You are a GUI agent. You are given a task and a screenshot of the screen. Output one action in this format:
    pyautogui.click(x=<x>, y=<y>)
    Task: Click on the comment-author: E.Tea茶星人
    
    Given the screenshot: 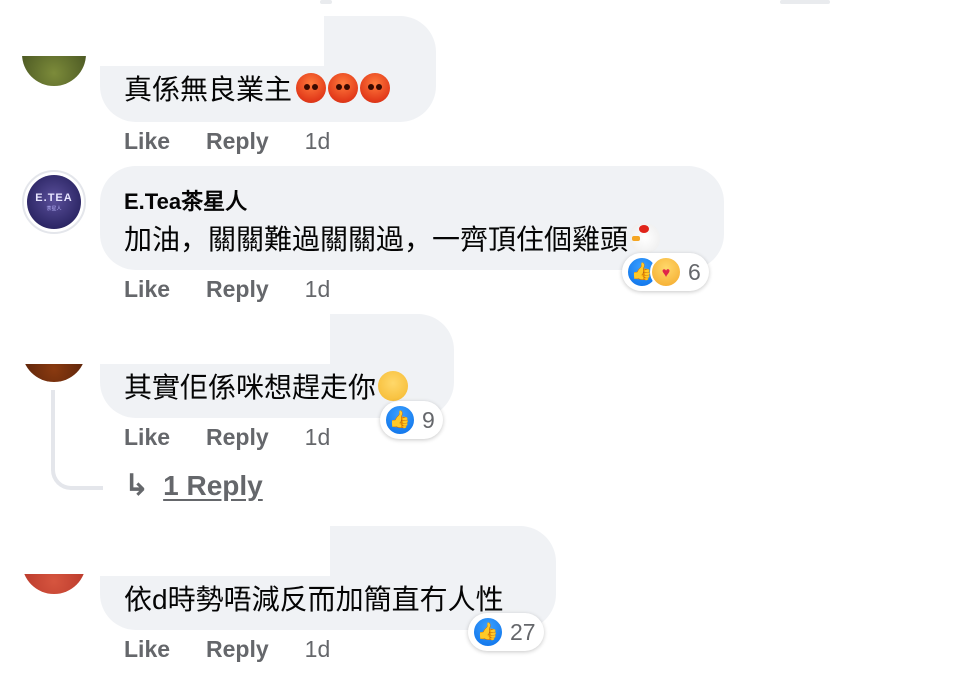 What is the action you would take?
    pyautogui.click(x=185, y=200)
    